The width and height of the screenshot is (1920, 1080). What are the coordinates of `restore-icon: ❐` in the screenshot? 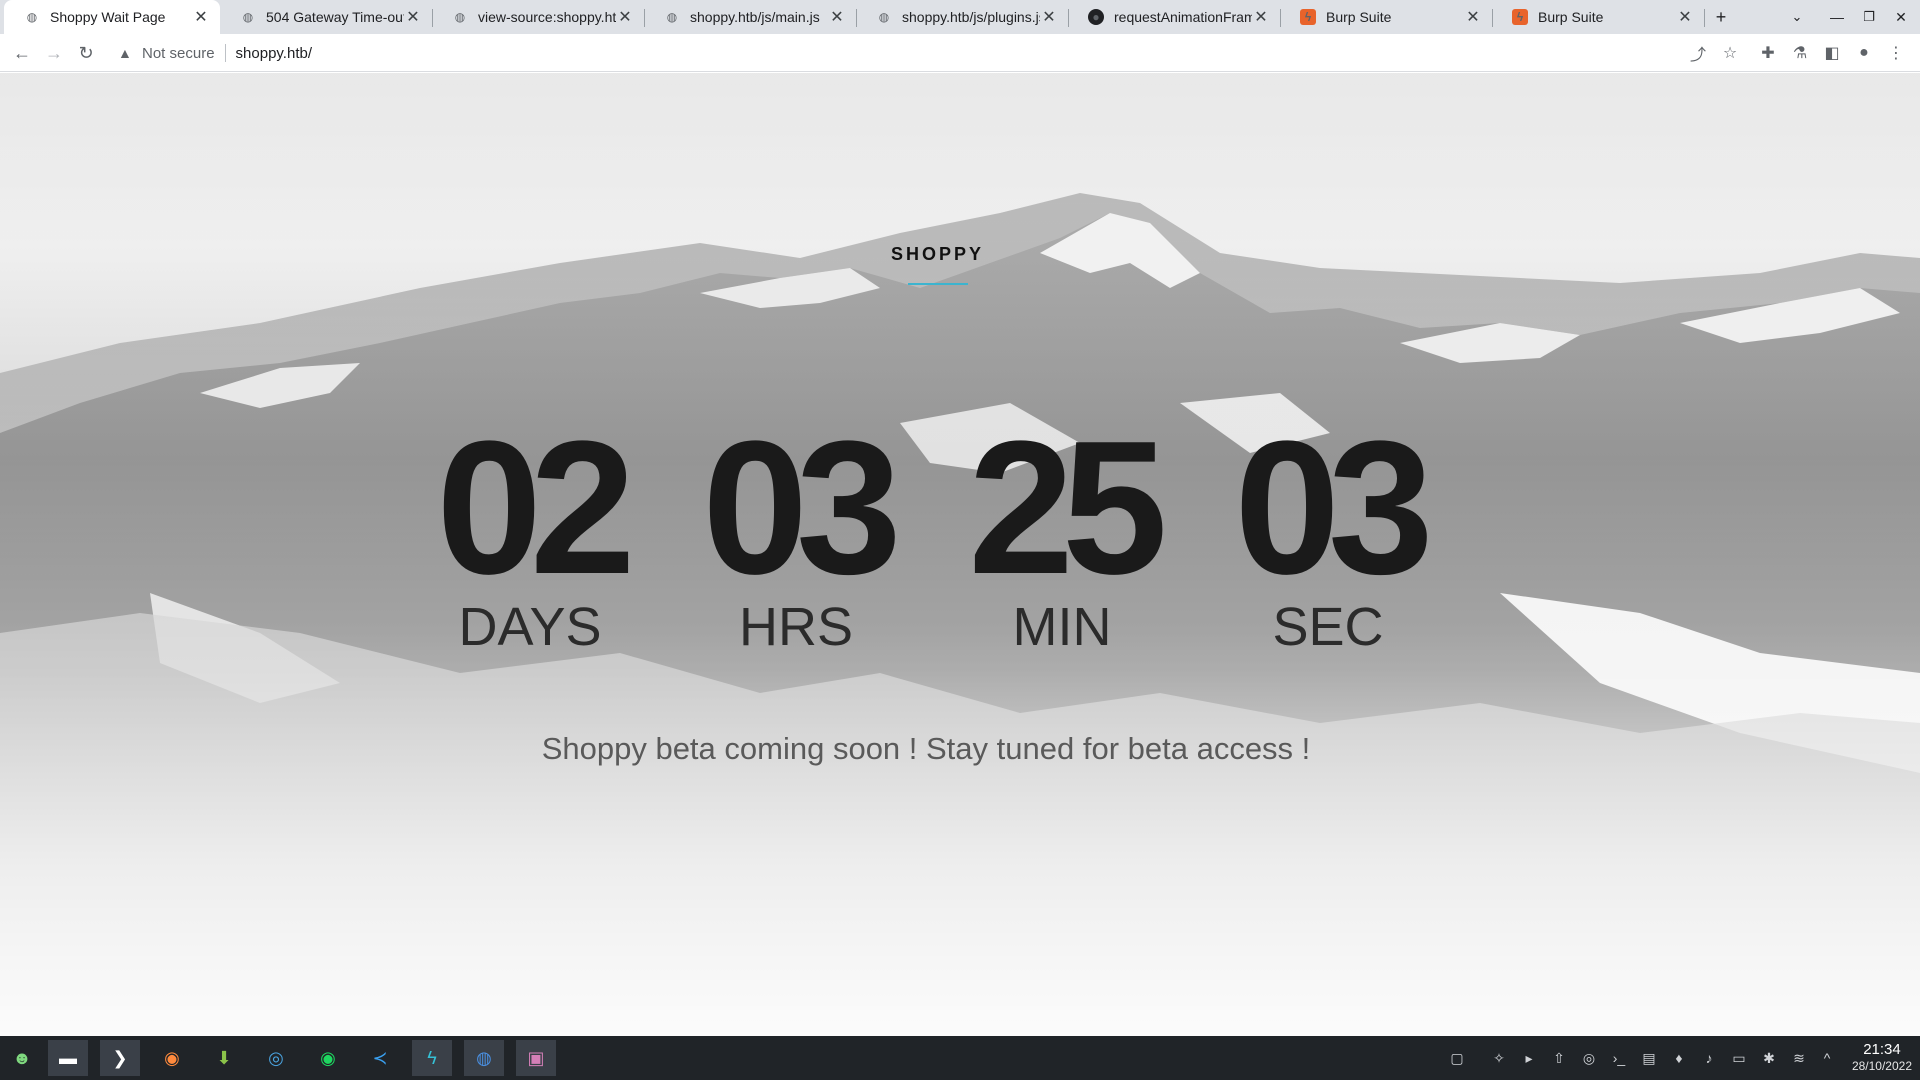 It's located at (1869, 17).